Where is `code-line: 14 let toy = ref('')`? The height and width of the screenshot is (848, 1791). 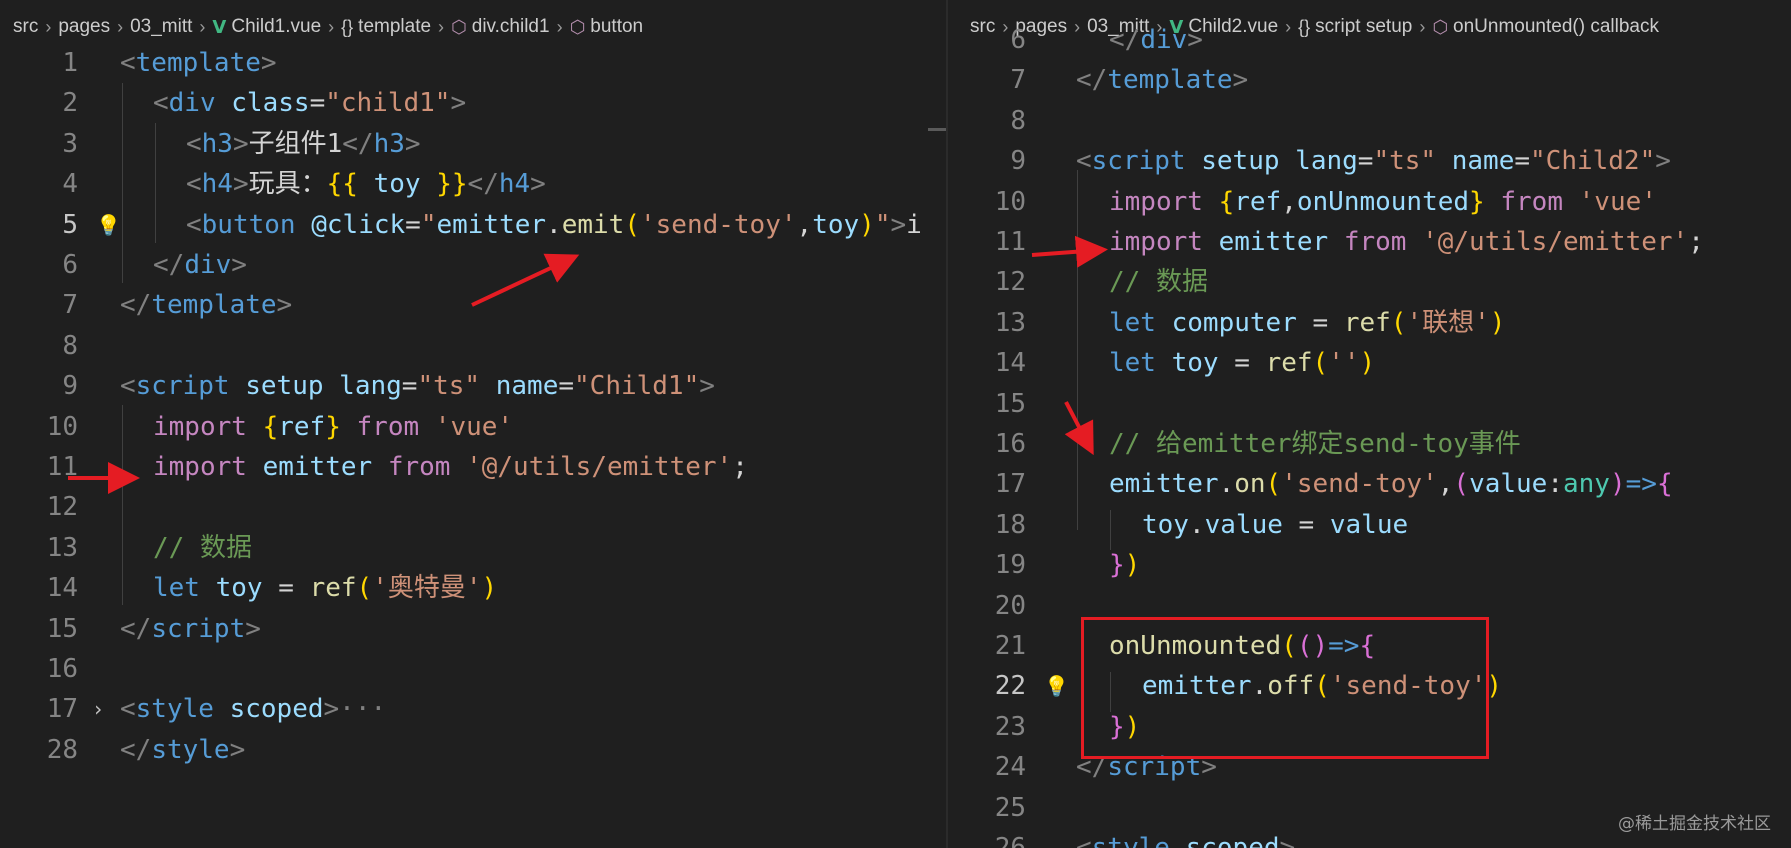 code-line: 14 let toy = ref('') is located at coordinates (1369, 363).